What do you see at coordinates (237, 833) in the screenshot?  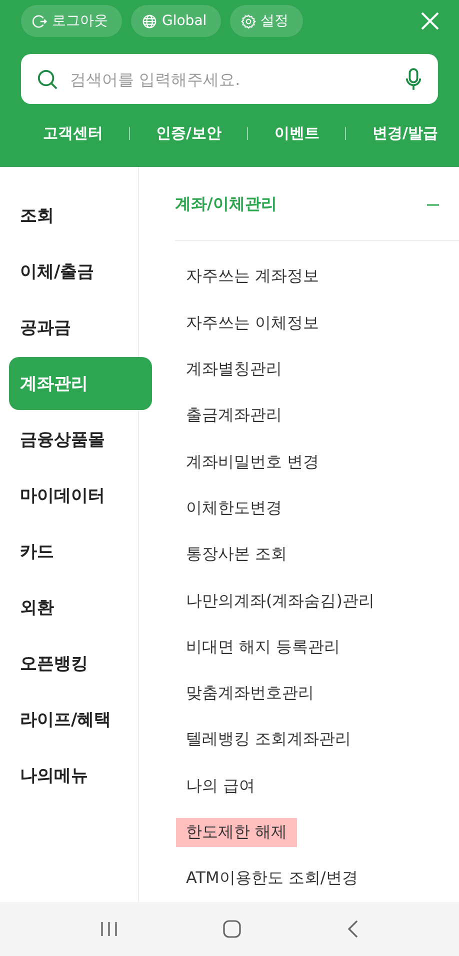 I see `menu-item: 한도제한 해제` at bounding box center [237, 833].